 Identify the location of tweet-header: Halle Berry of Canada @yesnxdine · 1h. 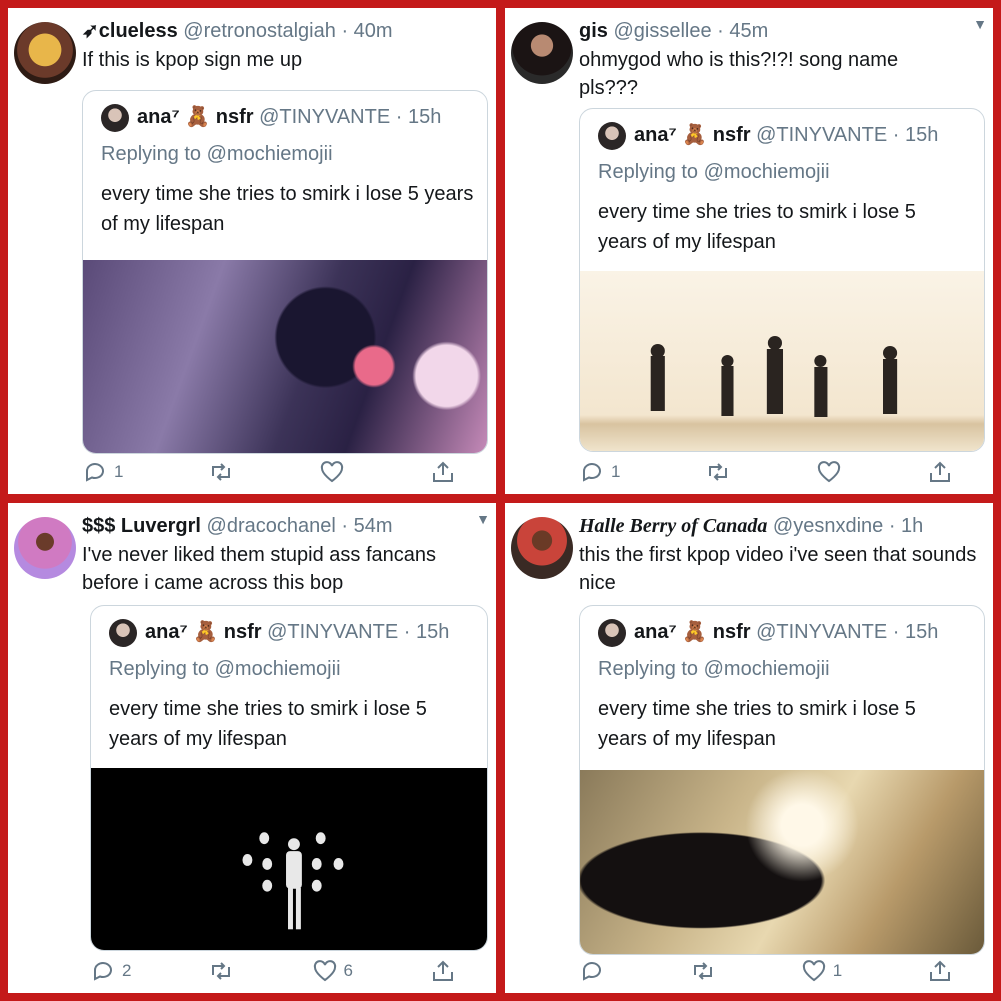
(781, 526).